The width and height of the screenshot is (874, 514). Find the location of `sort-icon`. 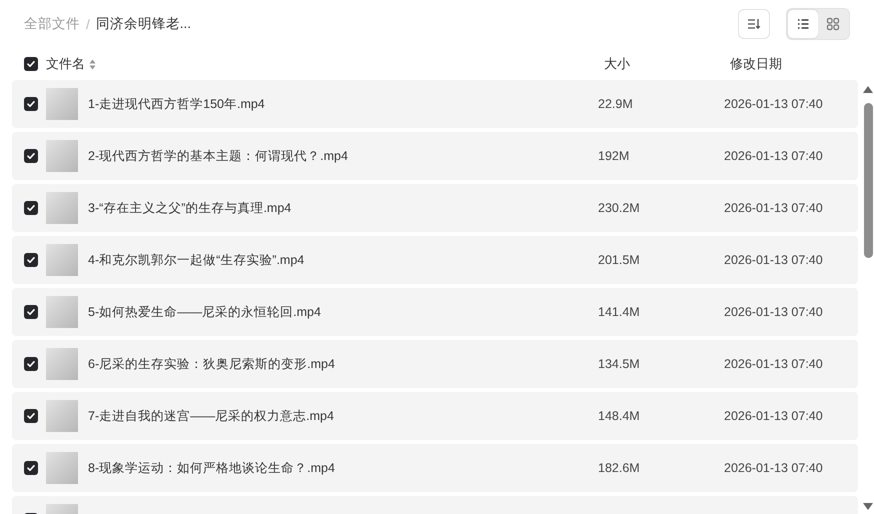

sort-icon is located at coordinates (754, 24).